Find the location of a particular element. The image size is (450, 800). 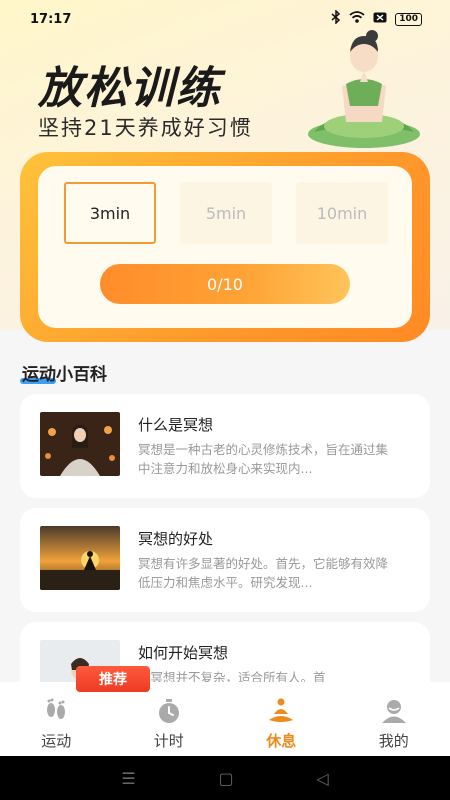

article-title: 冥想的好处 is located at coordinates (176, 539).